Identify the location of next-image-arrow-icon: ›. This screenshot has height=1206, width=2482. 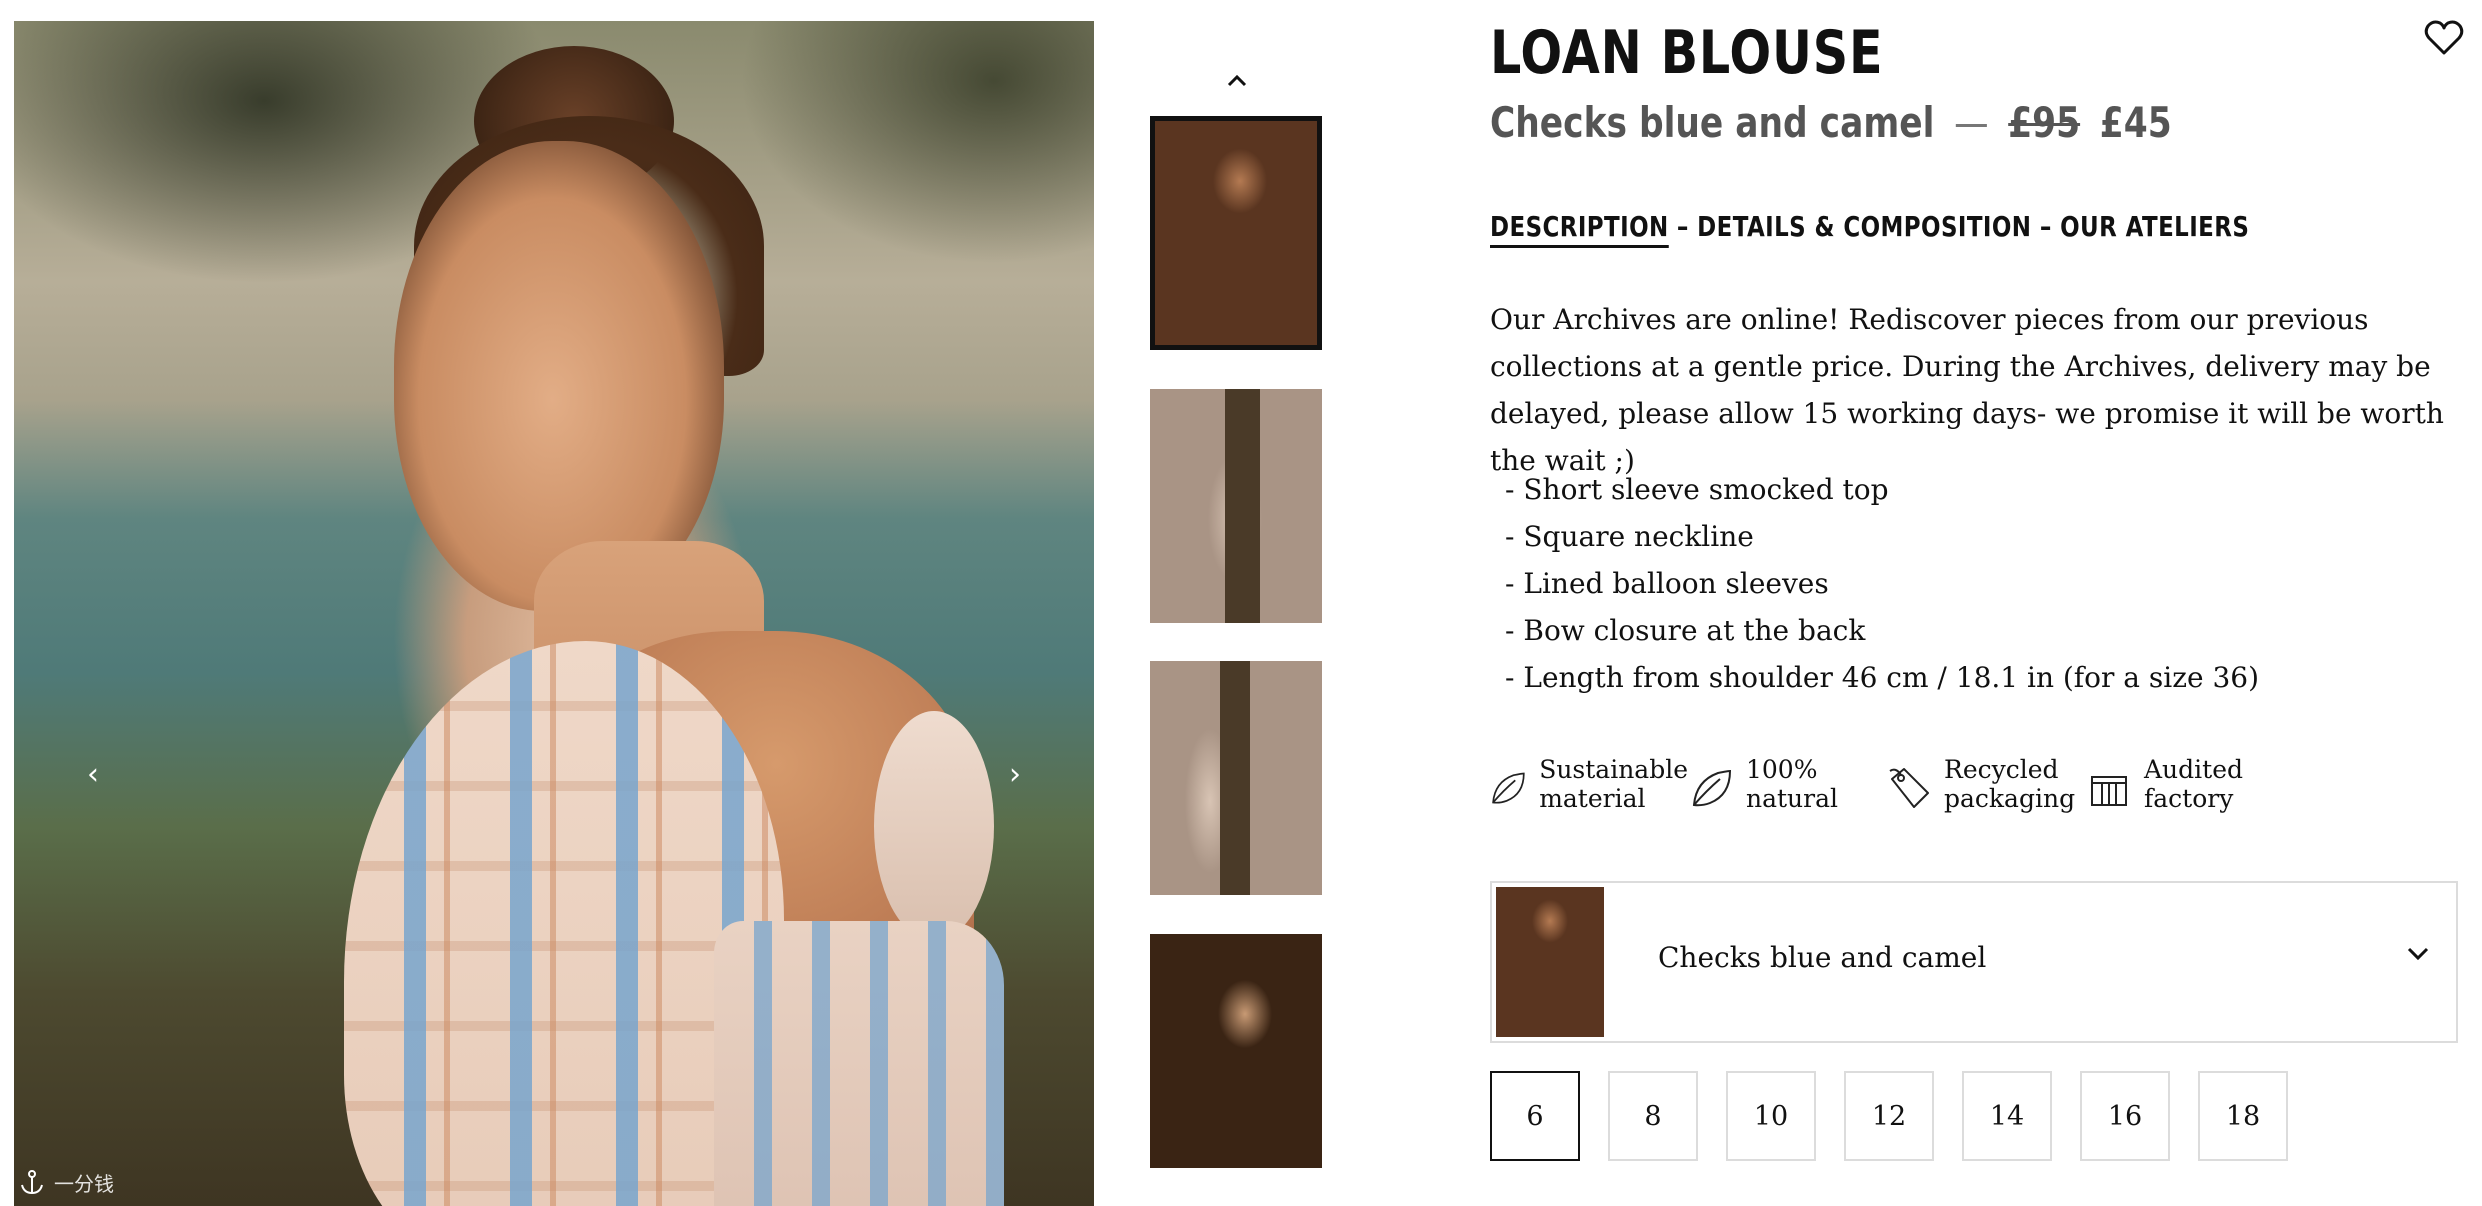
(1015, 775).